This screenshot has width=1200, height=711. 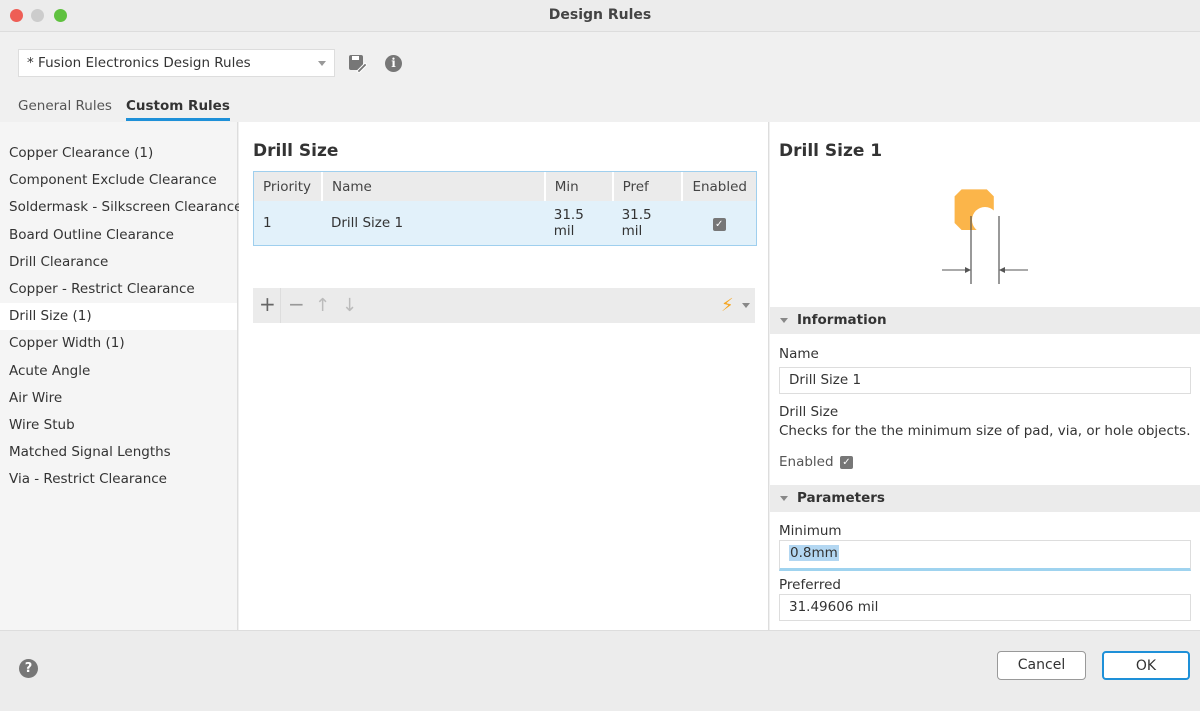 I want to click on help-icon: ?, so click(x=28, y=668).